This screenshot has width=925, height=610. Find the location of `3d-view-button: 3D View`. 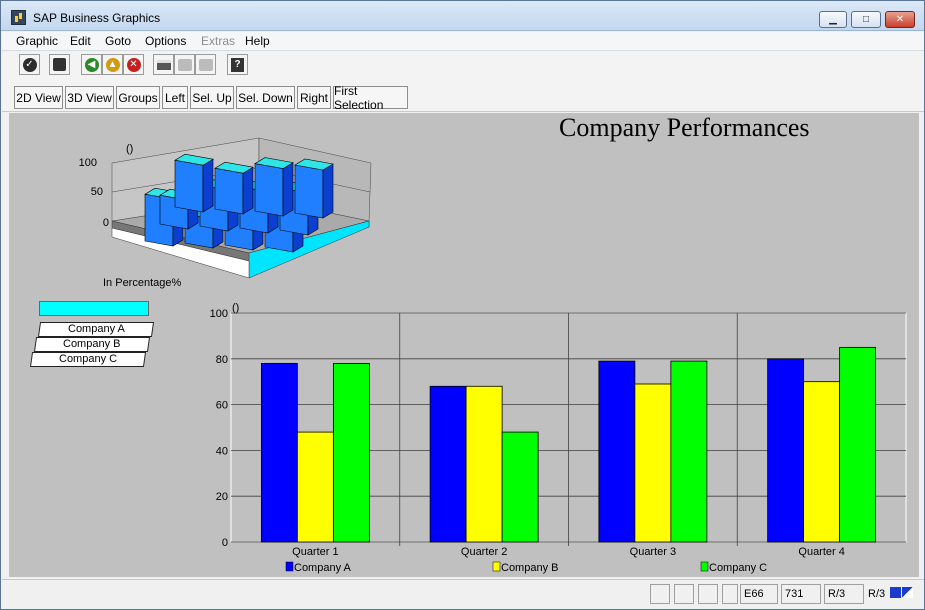

3d-view-button: 3D View is located at coordinates (89, 97).